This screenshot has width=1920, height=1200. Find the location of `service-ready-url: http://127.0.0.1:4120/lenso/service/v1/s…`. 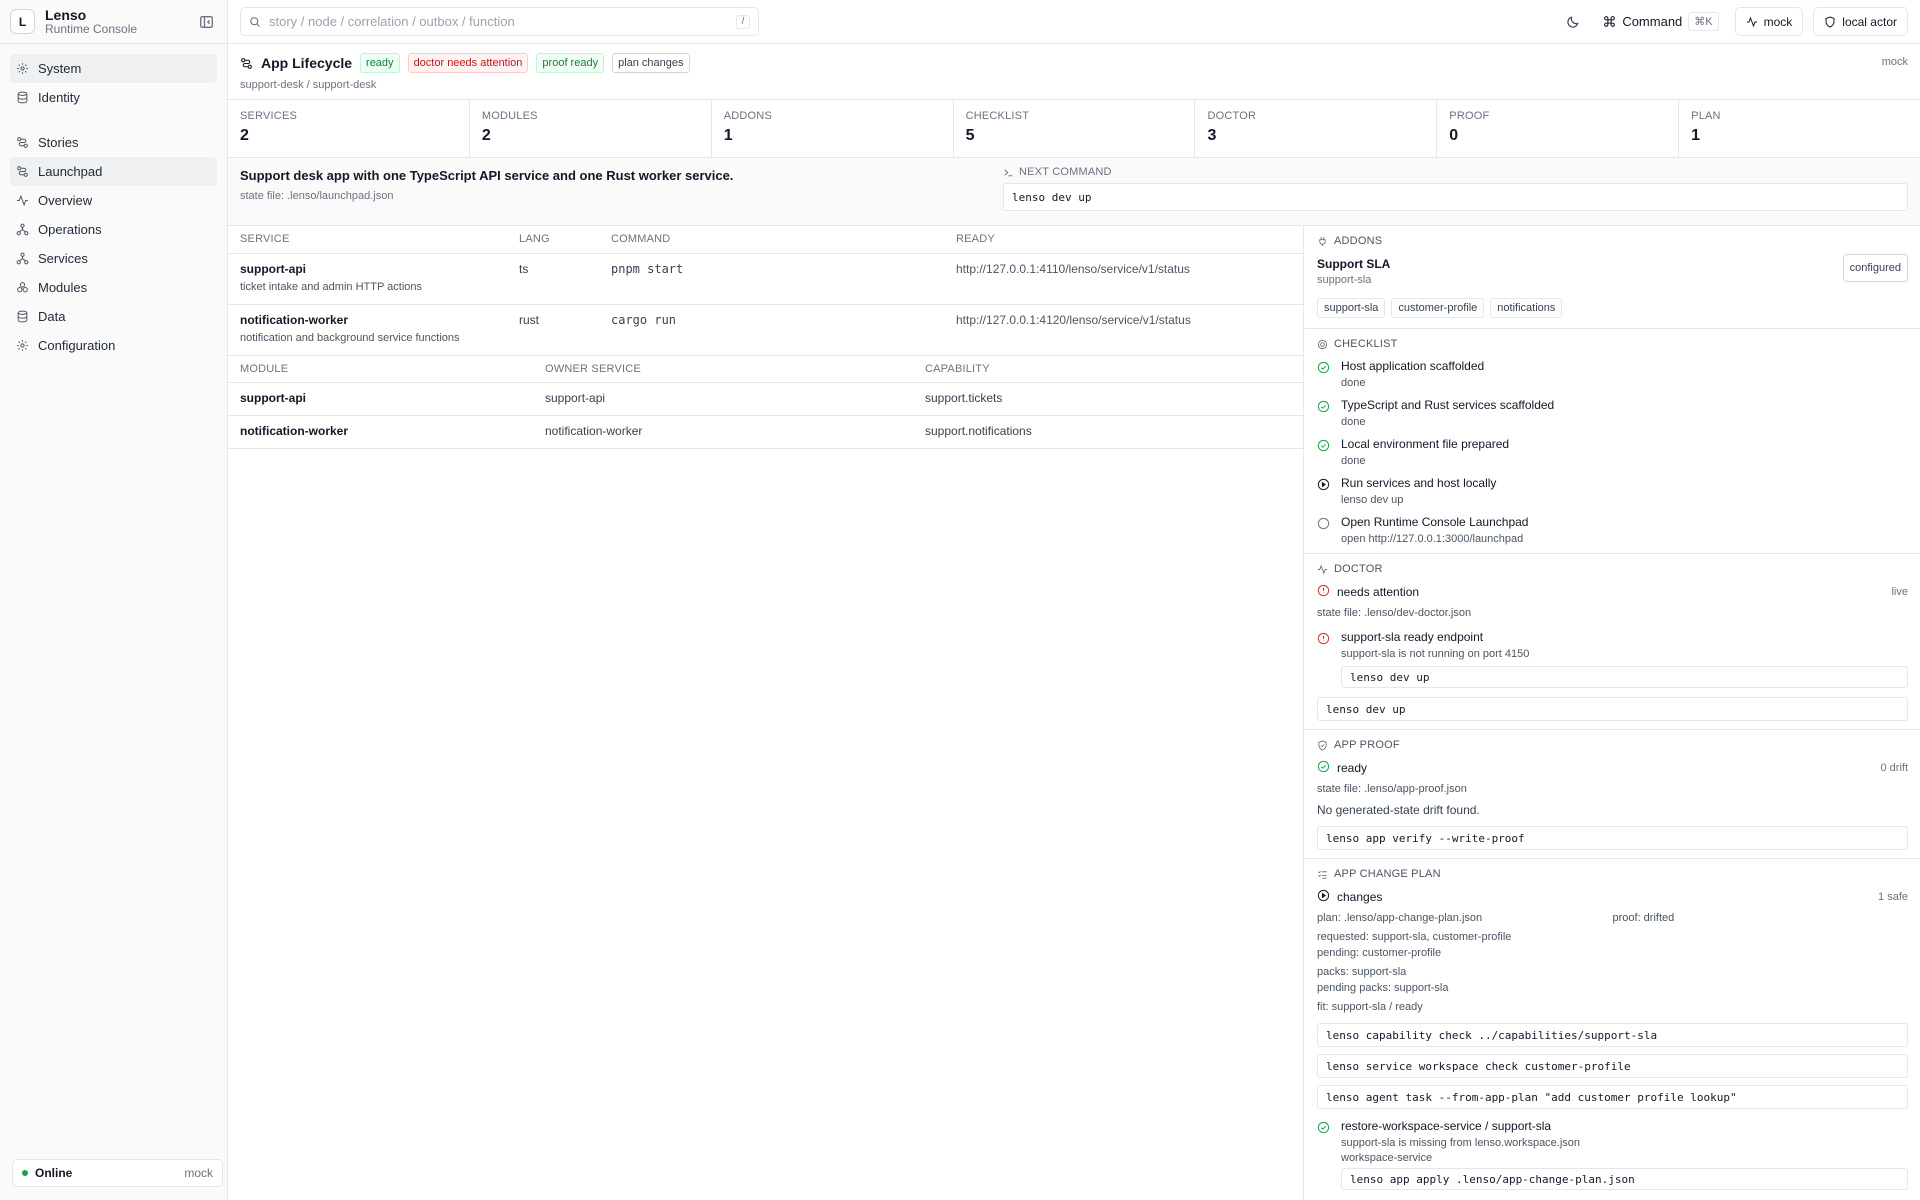

service-ready-url: http://127.0.0.1:4120/lenso/service/v1/s… is located at coordinates (1123, 330).